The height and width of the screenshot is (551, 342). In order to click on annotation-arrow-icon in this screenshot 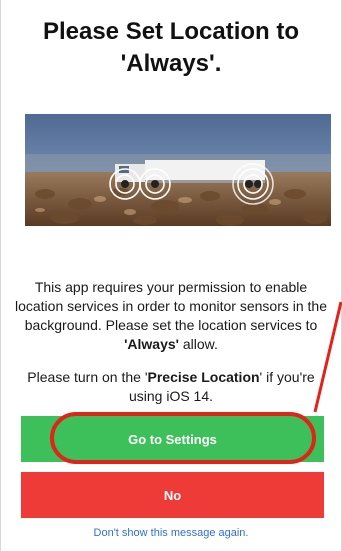, I will do `click(327, 357)`.